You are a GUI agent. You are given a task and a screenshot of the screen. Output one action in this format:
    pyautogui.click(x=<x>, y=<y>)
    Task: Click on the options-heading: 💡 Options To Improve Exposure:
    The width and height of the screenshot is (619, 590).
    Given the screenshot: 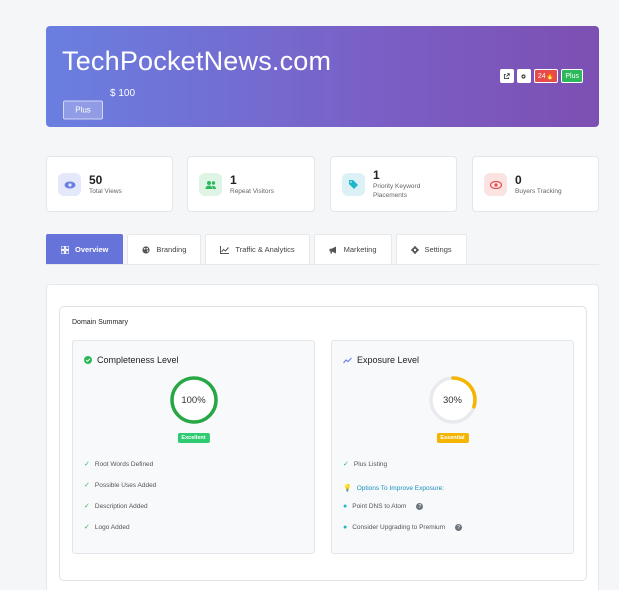 What is the action you would take?
    pyautogui.click(x=394, y=488)
    